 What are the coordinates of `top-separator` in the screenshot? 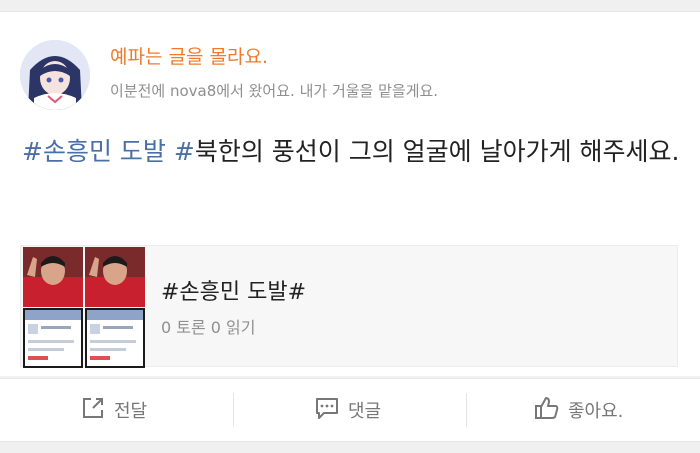 It's located at (350, 6).